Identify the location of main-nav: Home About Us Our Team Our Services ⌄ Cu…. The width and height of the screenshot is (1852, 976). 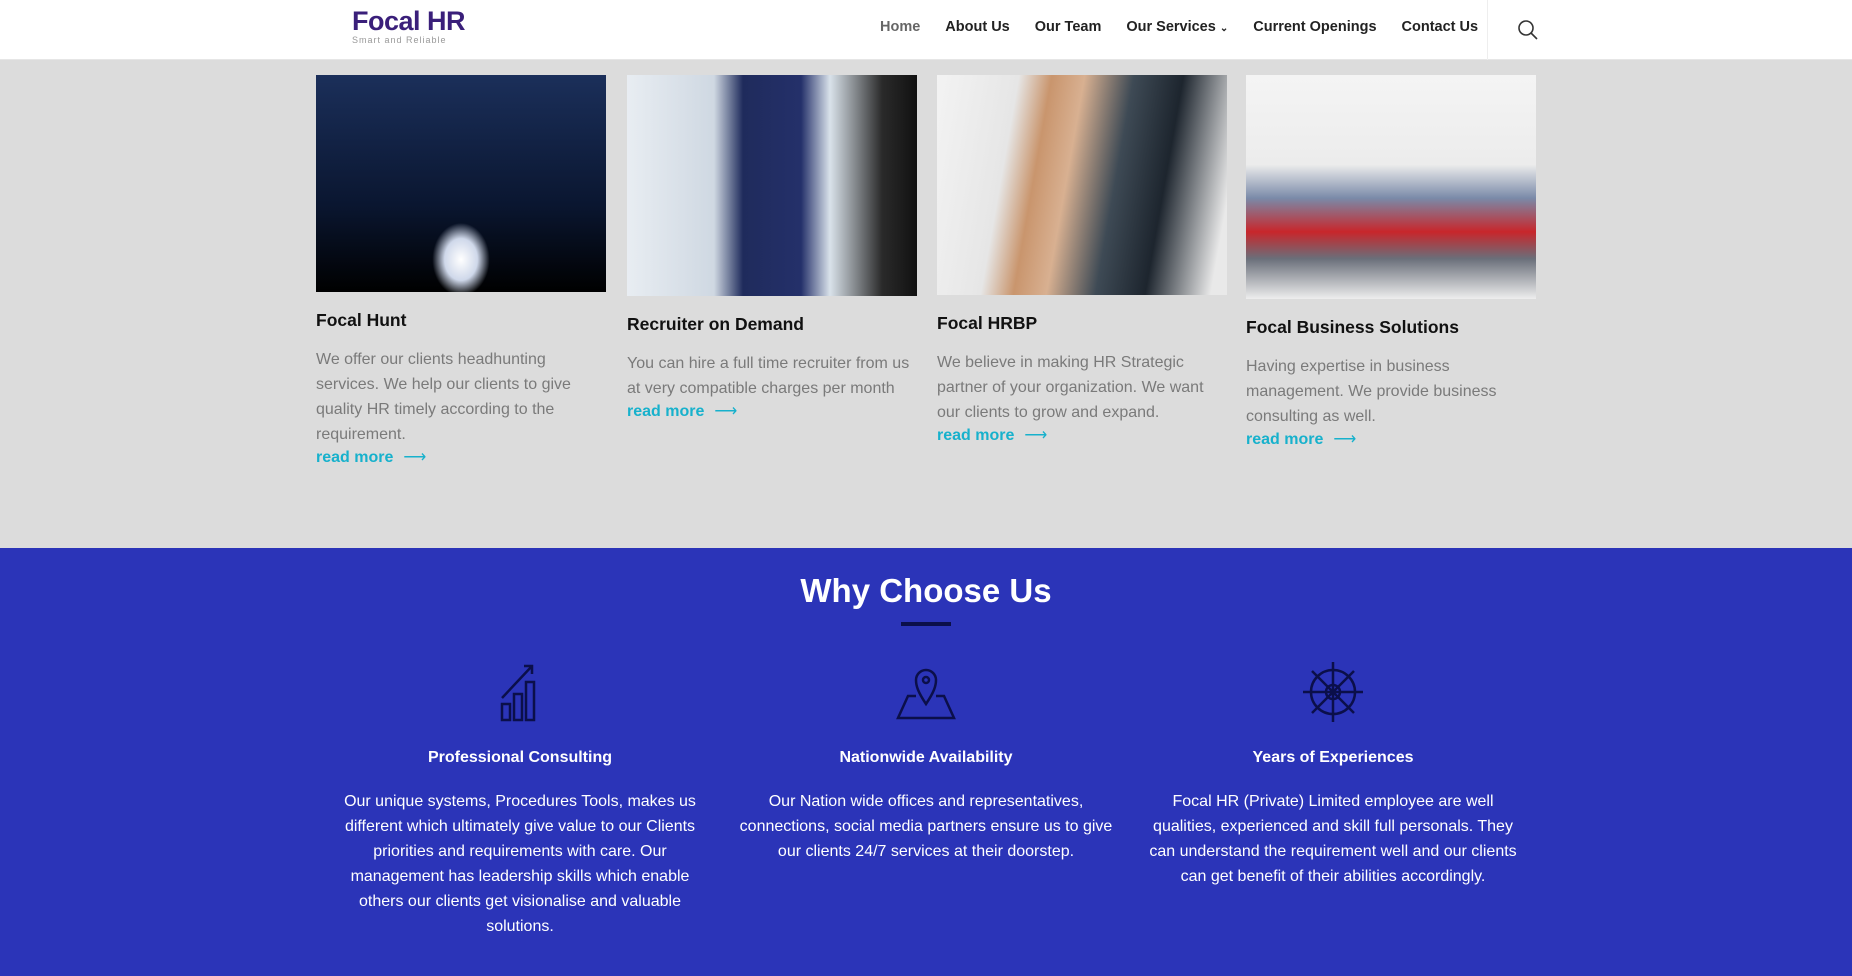
(1179, 27).